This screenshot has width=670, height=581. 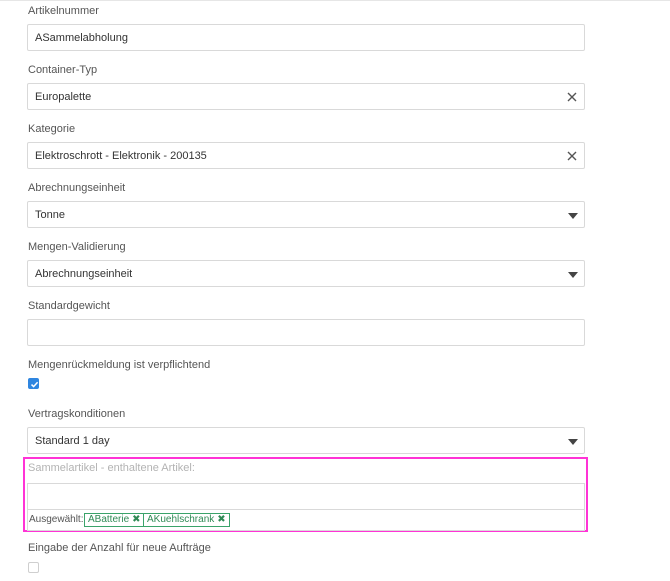 I want to click on kategorie-label: Kategorie, so click(x=52, y=129).